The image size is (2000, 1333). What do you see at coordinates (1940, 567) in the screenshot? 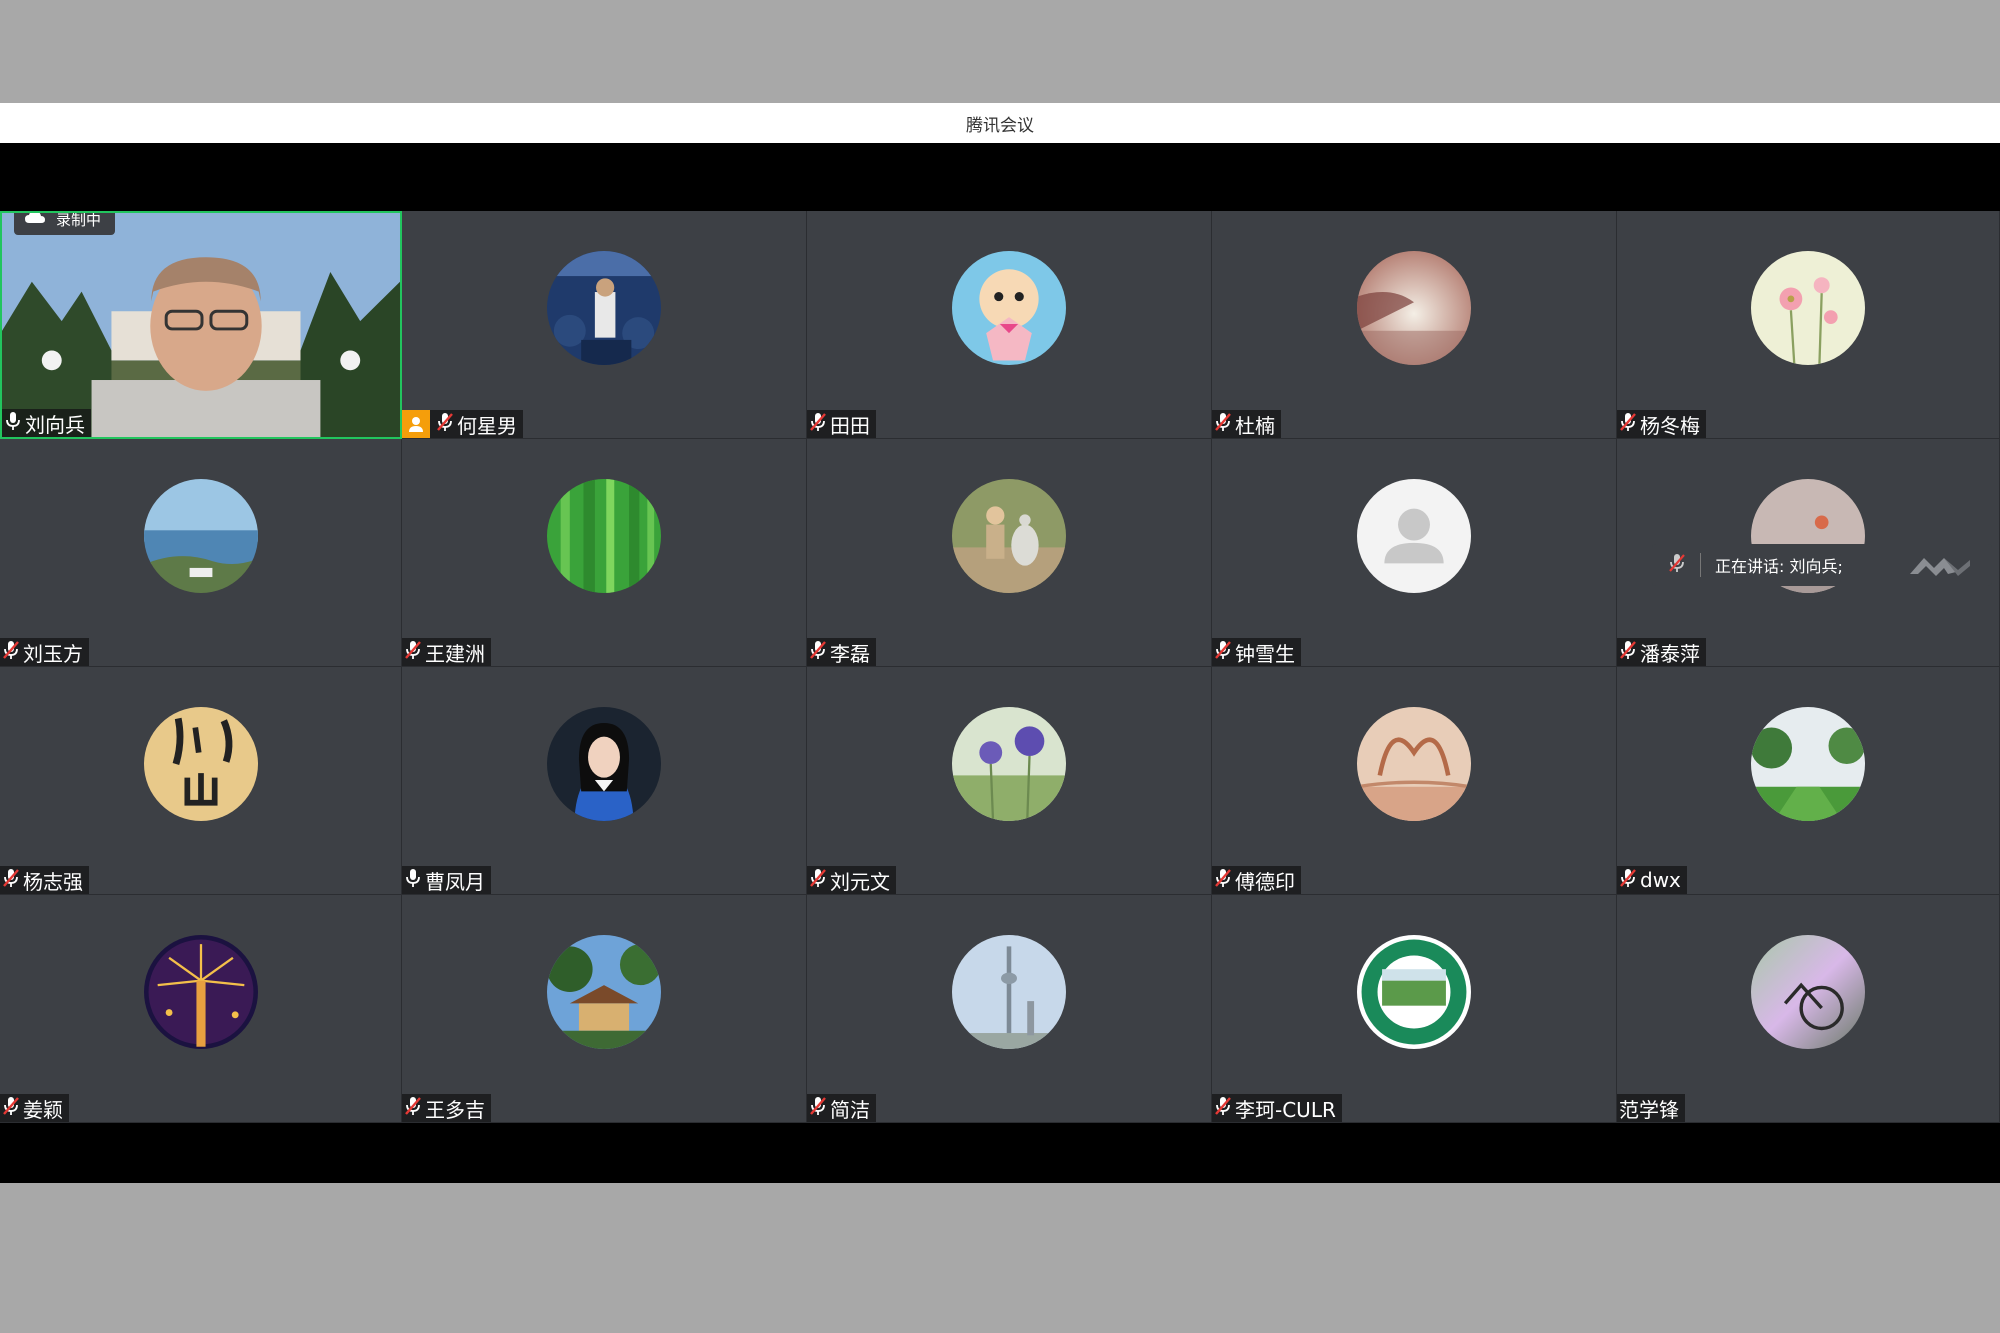
I see `tencent-meeting-logo-icon` at bounding box center [1940, 567].